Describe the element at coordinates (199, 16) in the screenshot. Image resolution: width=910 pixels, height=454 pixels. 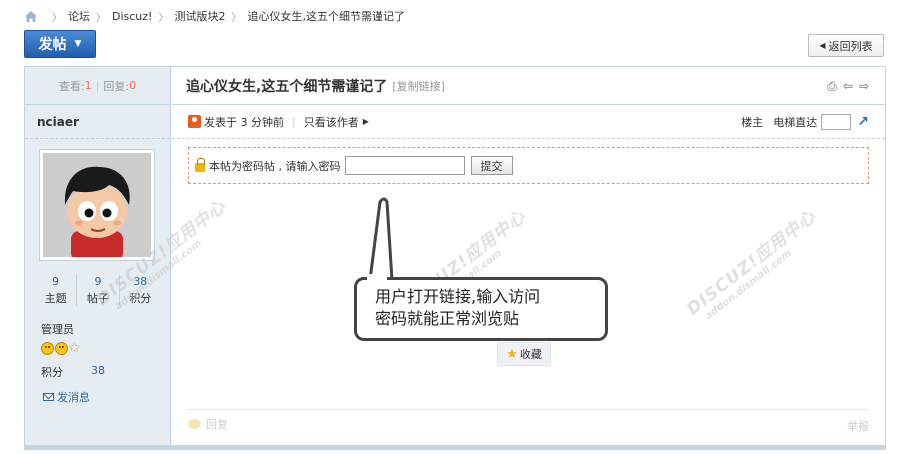
I see `breadcrumb-item-board: 测试版块2` at that location.